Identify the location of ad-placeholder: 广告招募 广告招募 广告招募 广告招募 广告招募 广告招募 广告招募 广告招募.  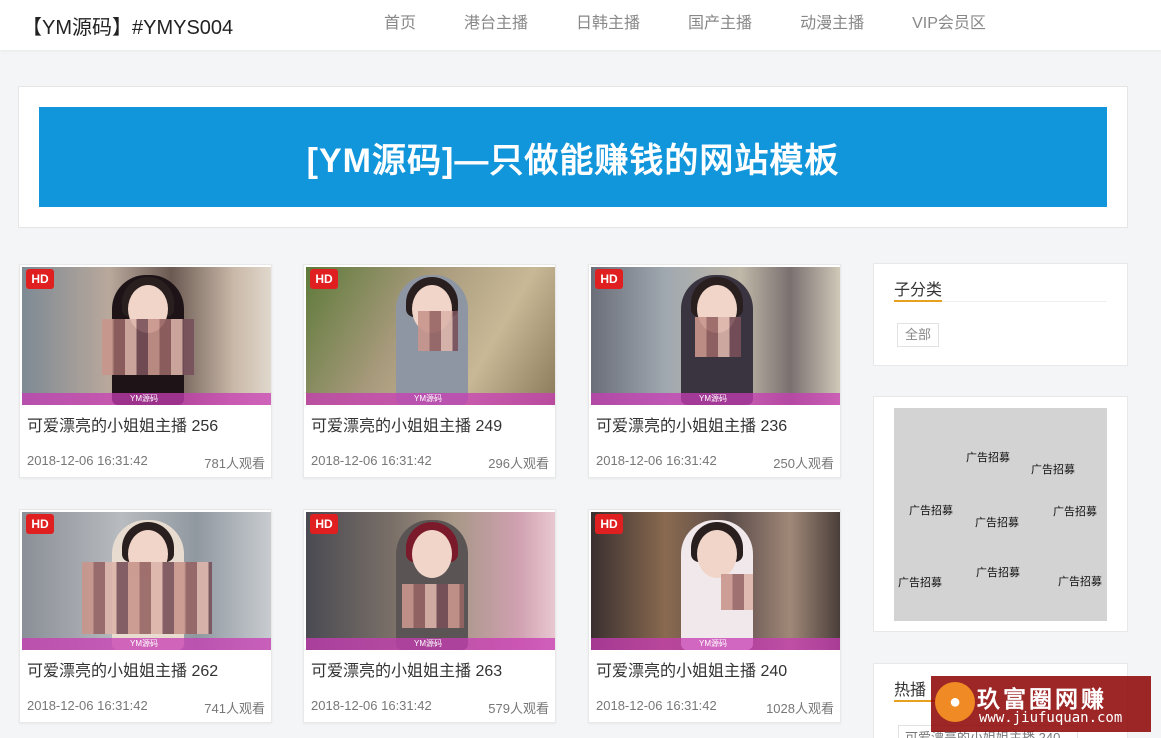
(1000, 514).